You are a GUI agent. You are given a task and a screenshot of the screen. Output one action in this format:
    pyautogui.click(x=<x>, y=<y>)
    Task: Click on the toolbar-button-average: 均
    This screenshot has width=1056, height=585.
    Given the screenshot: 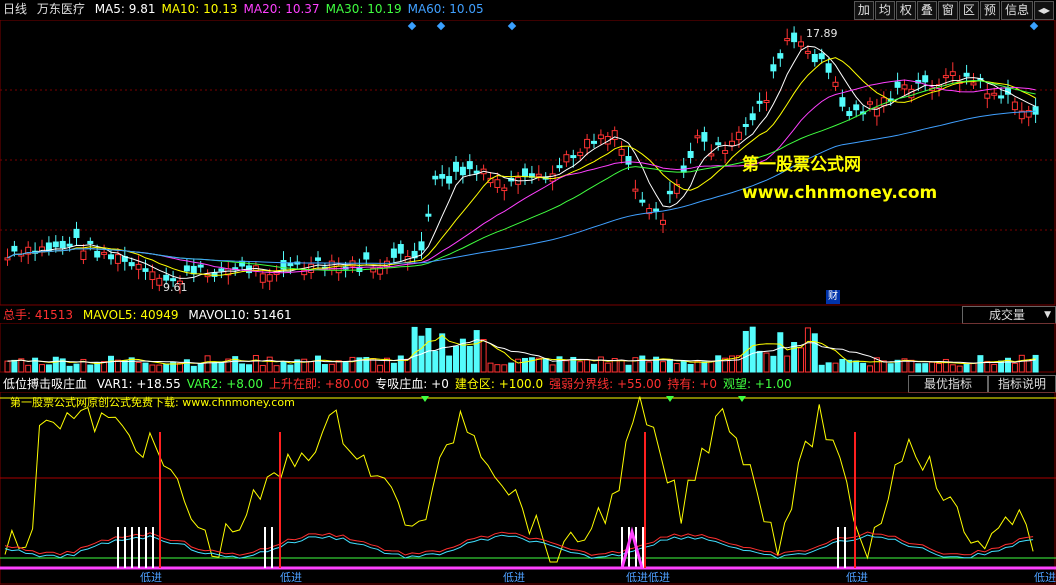 What is the action you would take?
    pyautogui.click(x=884, y=10)
    